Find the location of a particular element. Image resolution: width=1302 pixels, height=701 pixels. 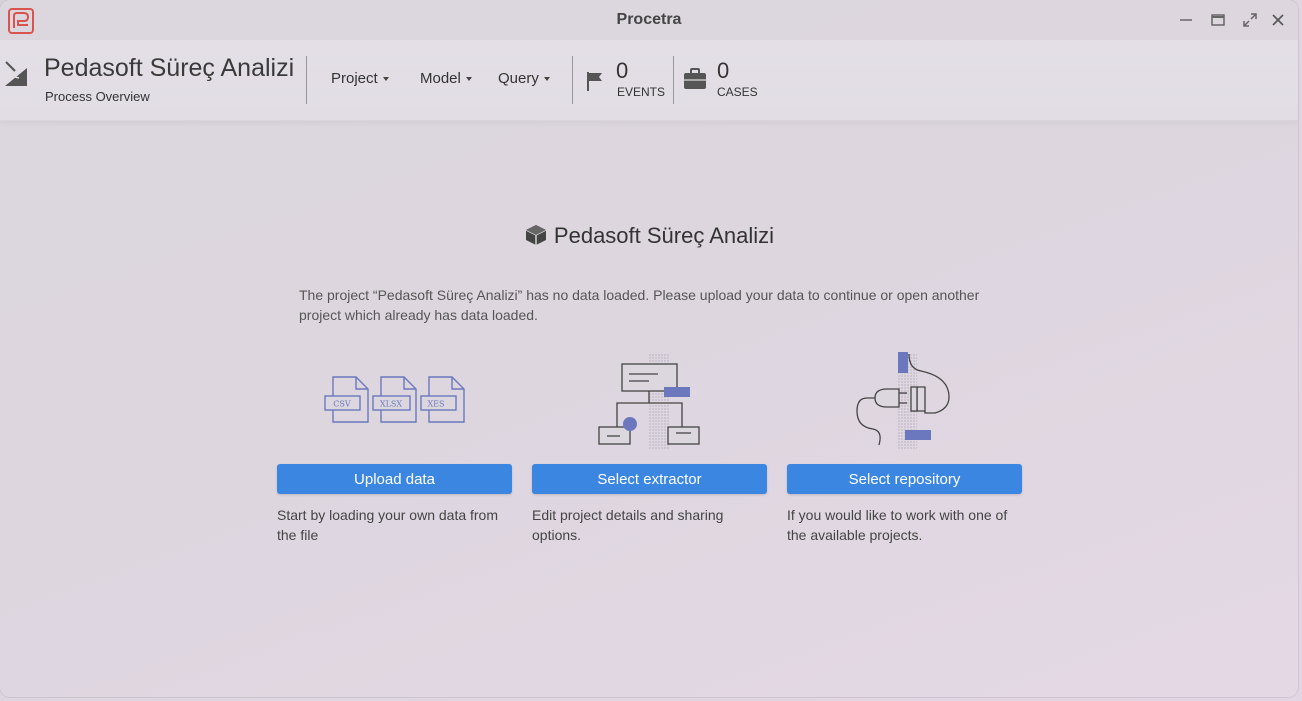

cube-icon is located at coordinates (536, 235).